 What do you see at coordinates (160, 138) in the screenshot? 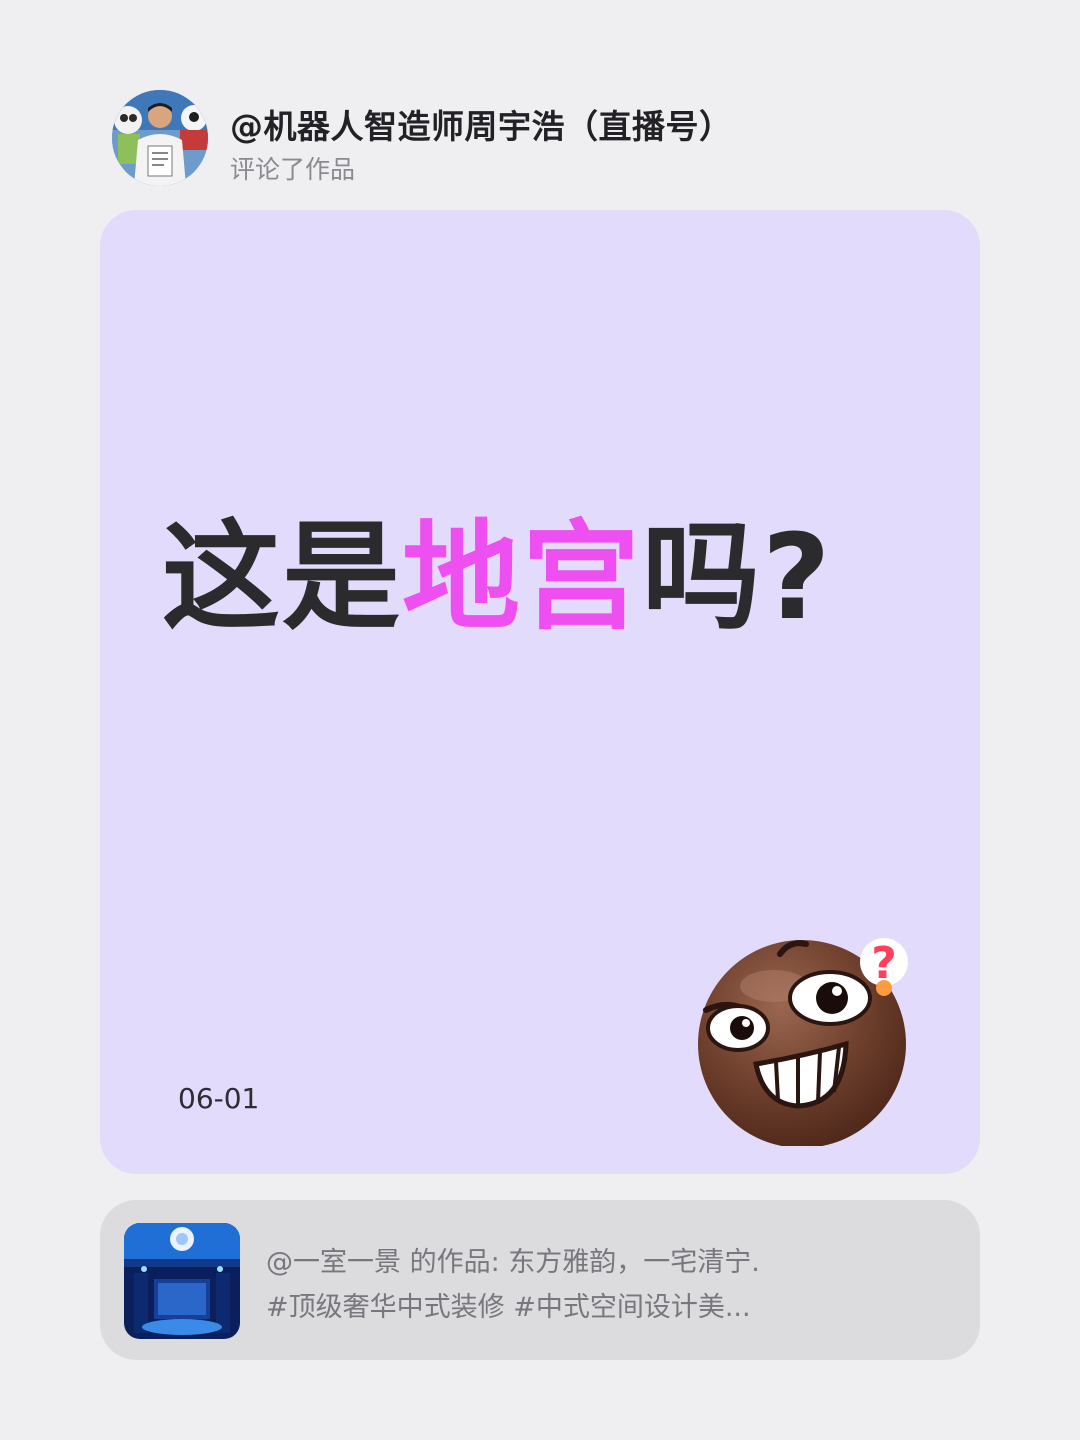
I see `user-avatar` at bounding box center [160, 138].